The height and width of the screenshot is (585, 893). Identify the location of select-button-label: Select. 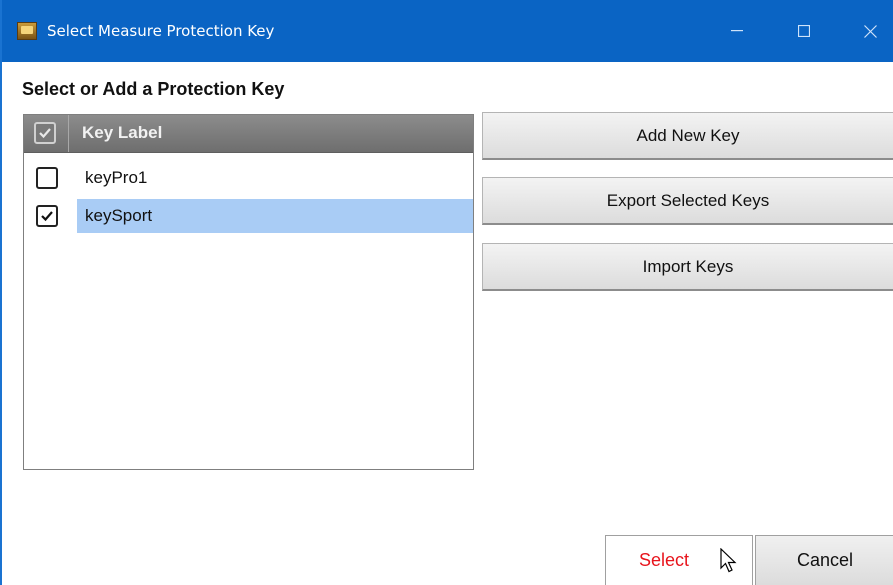
(664, 560).